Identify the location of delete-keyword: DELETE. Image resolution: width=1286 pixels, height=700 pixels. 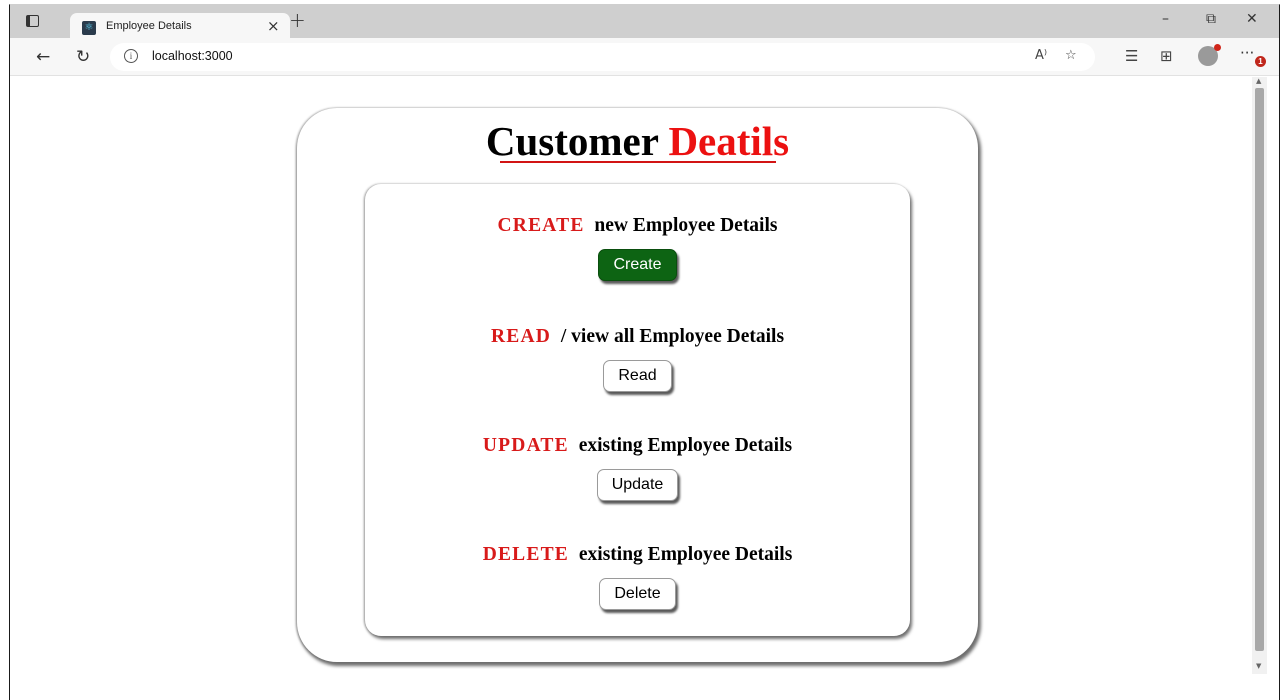
(526, 554).